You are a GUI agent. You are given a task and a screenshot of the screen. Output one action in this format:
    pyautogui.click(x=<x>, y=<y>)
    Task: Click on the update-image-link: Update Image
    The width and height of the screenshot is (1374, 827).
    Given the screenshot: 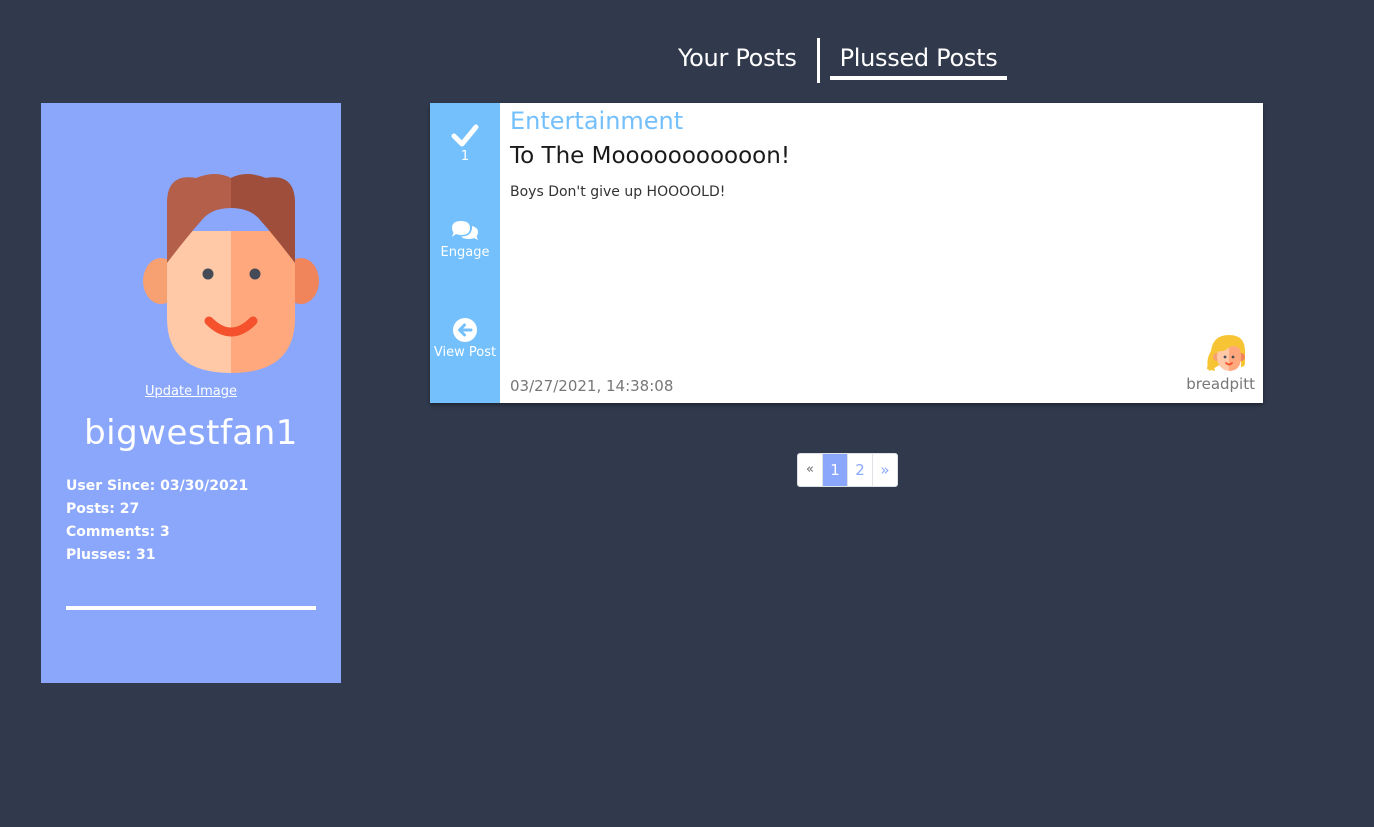 What is the action you would take?
    pyautogui.click(x=191, y=391)
    